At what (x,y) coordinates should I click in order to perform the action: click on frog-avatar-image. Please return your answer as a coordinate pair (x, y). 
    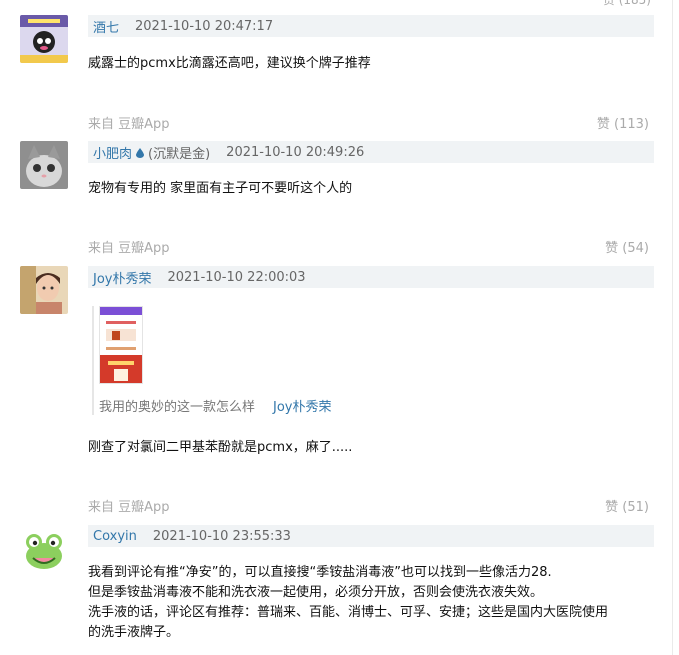
    Looking at the image, I should click on (44, 550).